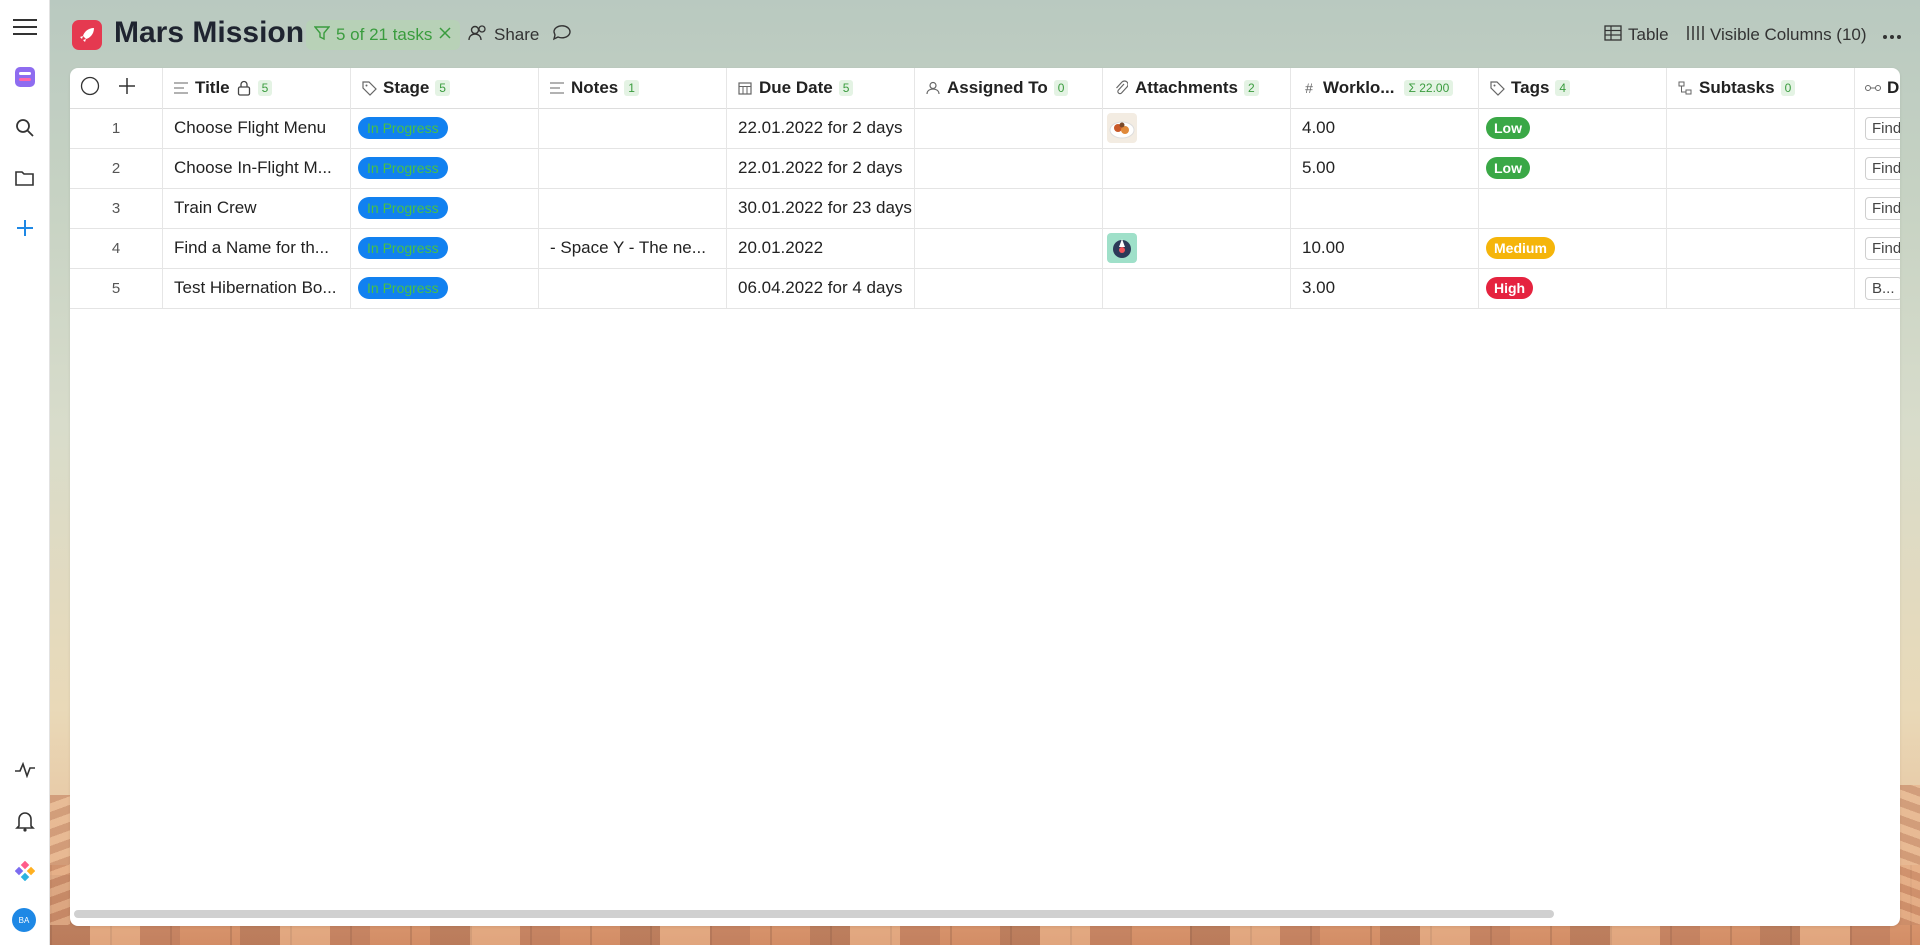 The height and width of the screenshot is (945, 1920). I want to click on workload-cell: 10.00, so click(1385, 248).